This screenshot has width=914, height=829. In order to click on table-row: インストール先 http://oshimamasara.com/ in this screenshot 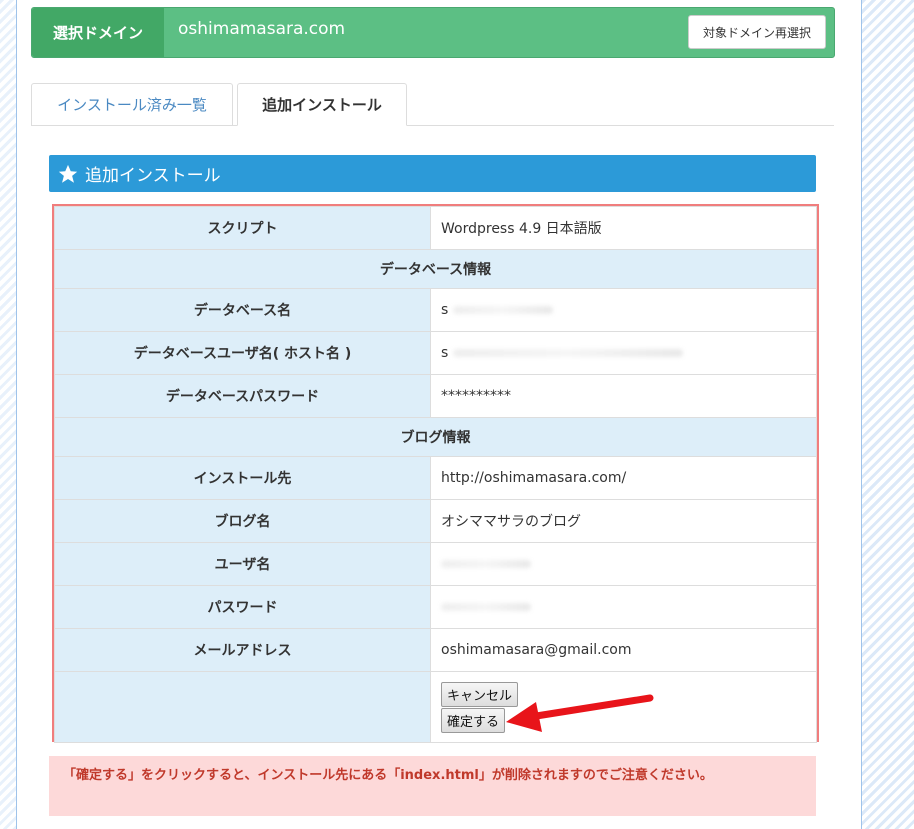, I will do `click(435, 478)`.